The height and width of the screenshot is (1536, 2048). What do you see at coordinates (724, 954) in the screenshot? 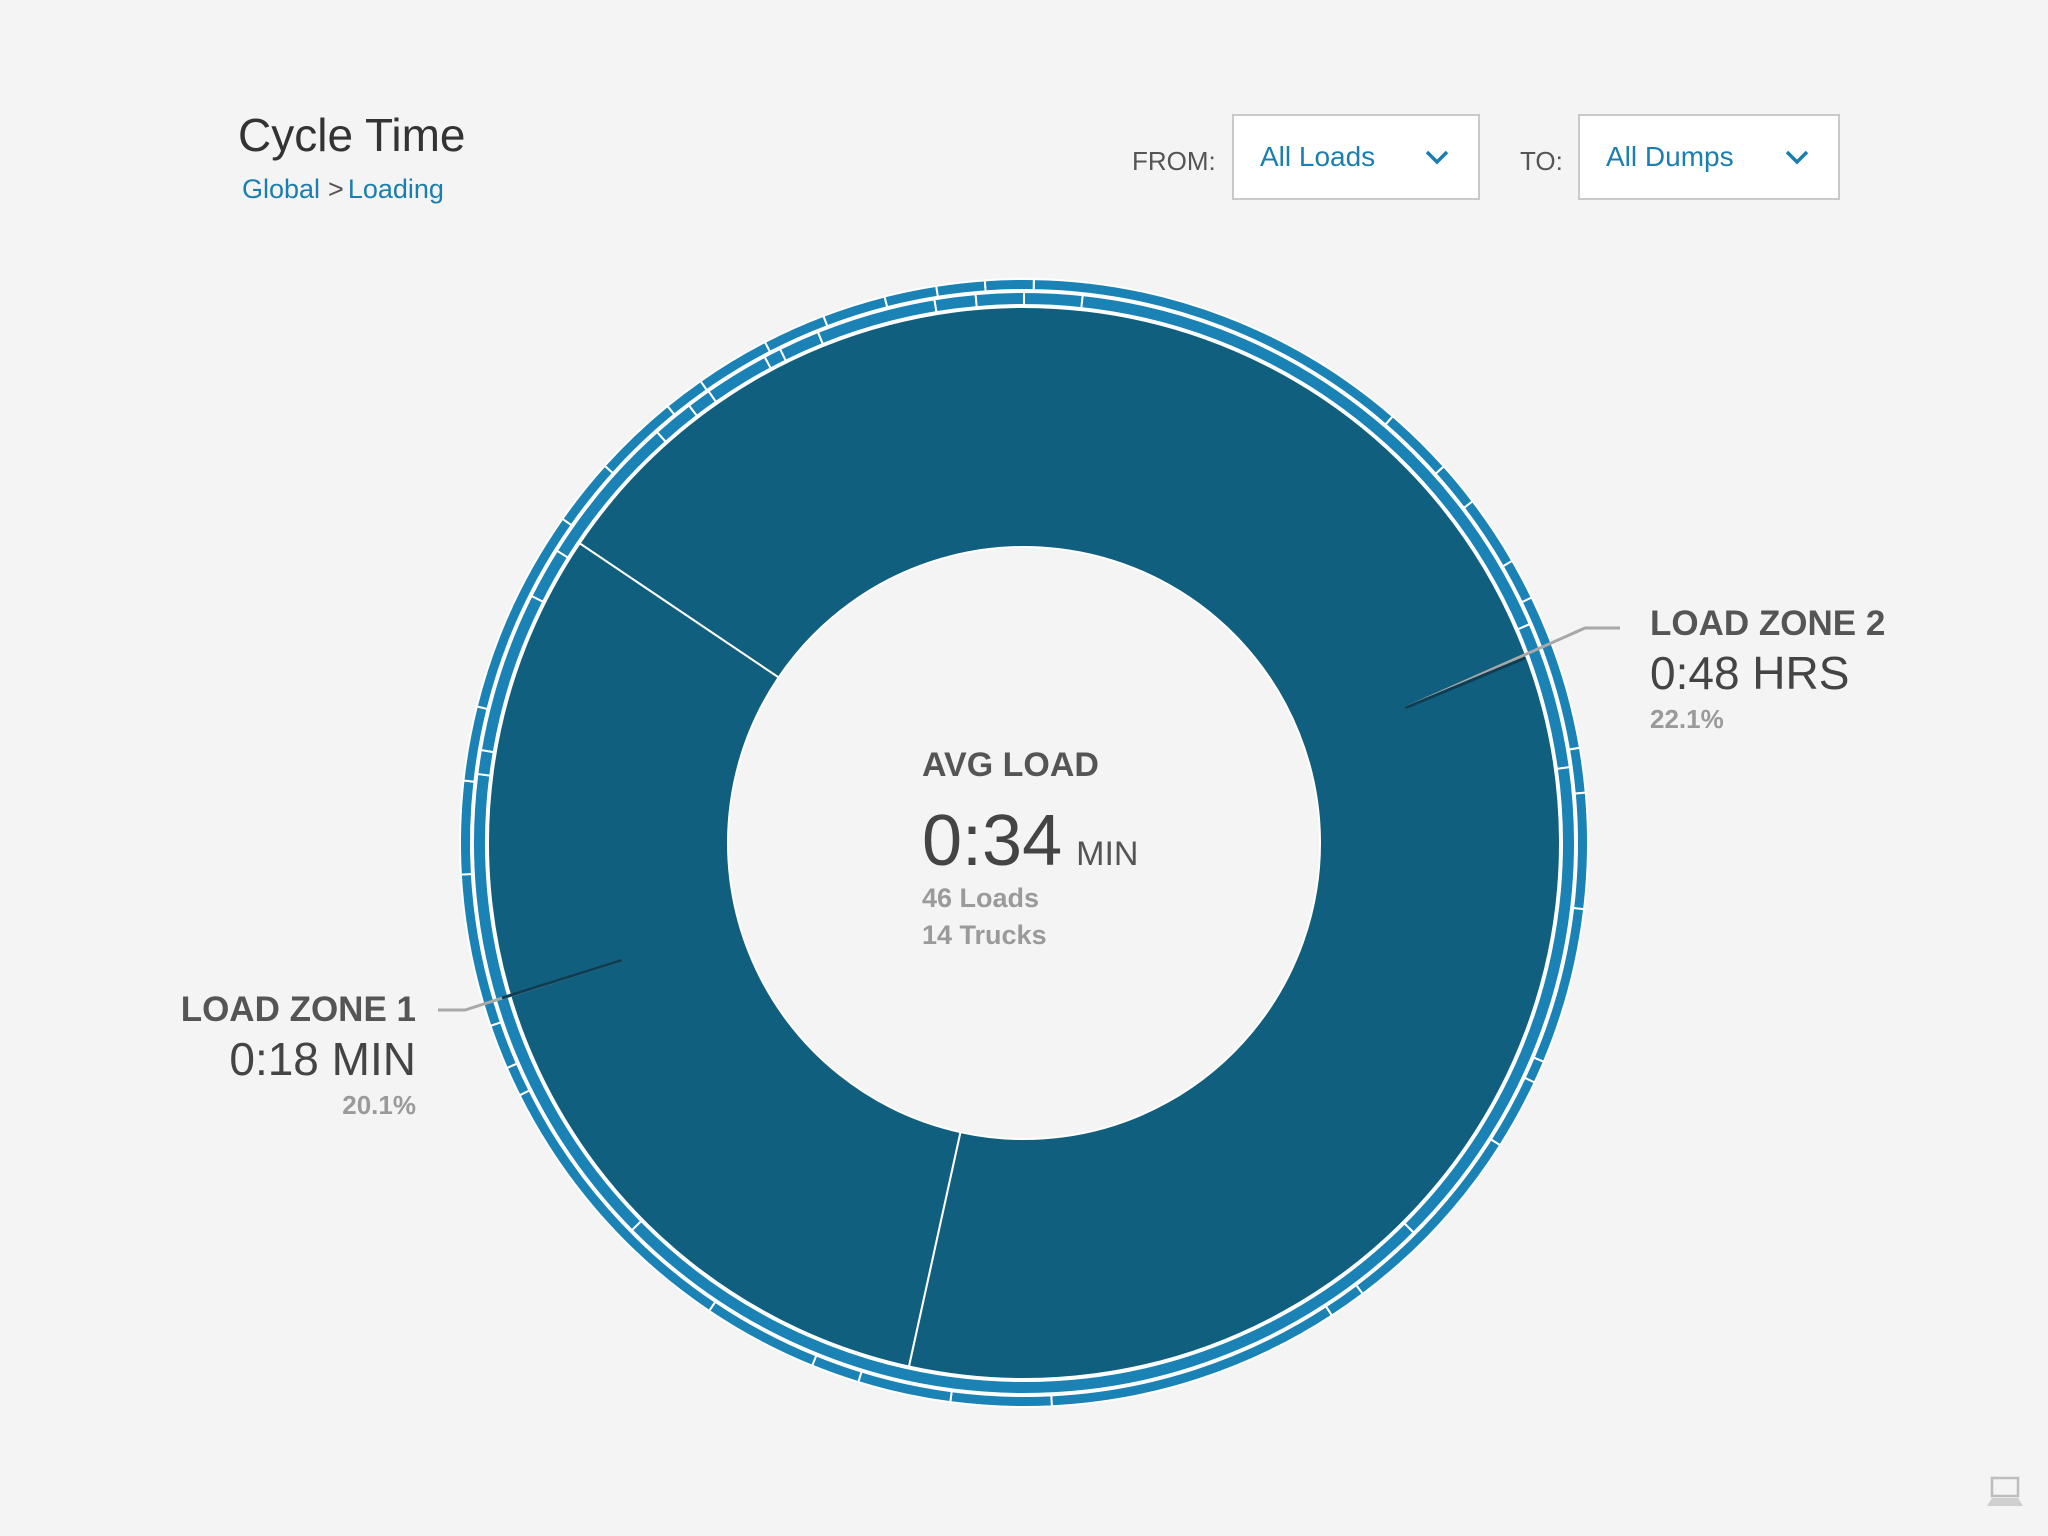
I see `zone-1-slice` at bounding box center [724, 954].